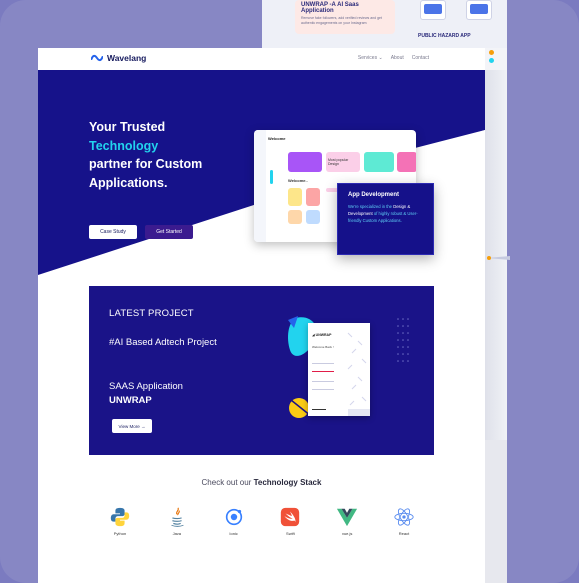 This screenshot has height=583, width=579. Describe the element at coordinates (370, 58) in the screenshot. I see `nav-services: Services ⌄` at that location.